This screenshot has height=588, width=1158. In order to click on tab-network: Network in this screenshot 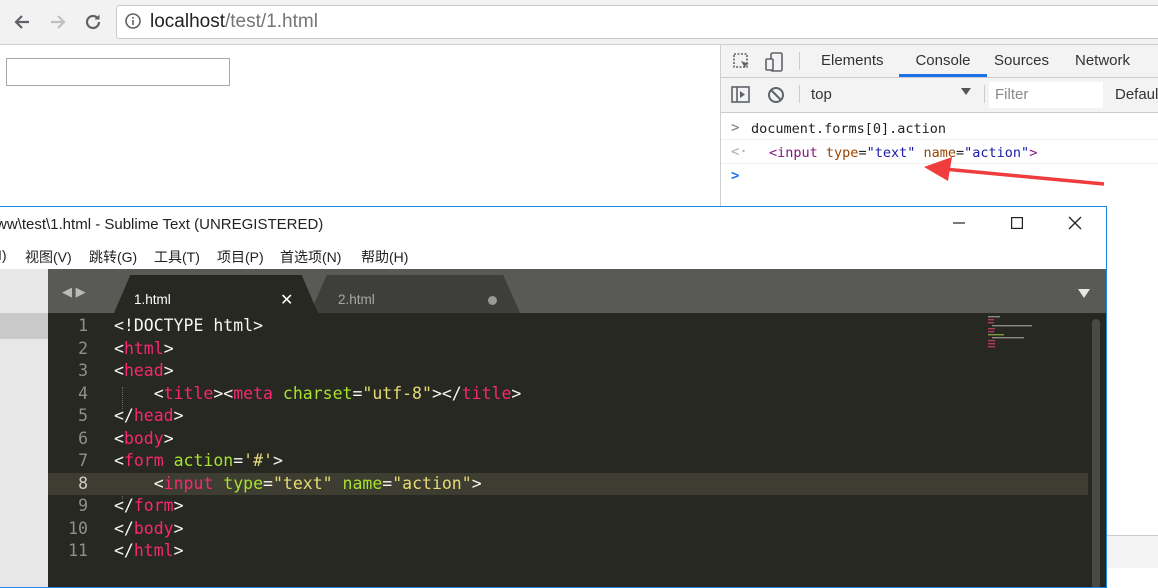, I will do `click(1102, 61)`.